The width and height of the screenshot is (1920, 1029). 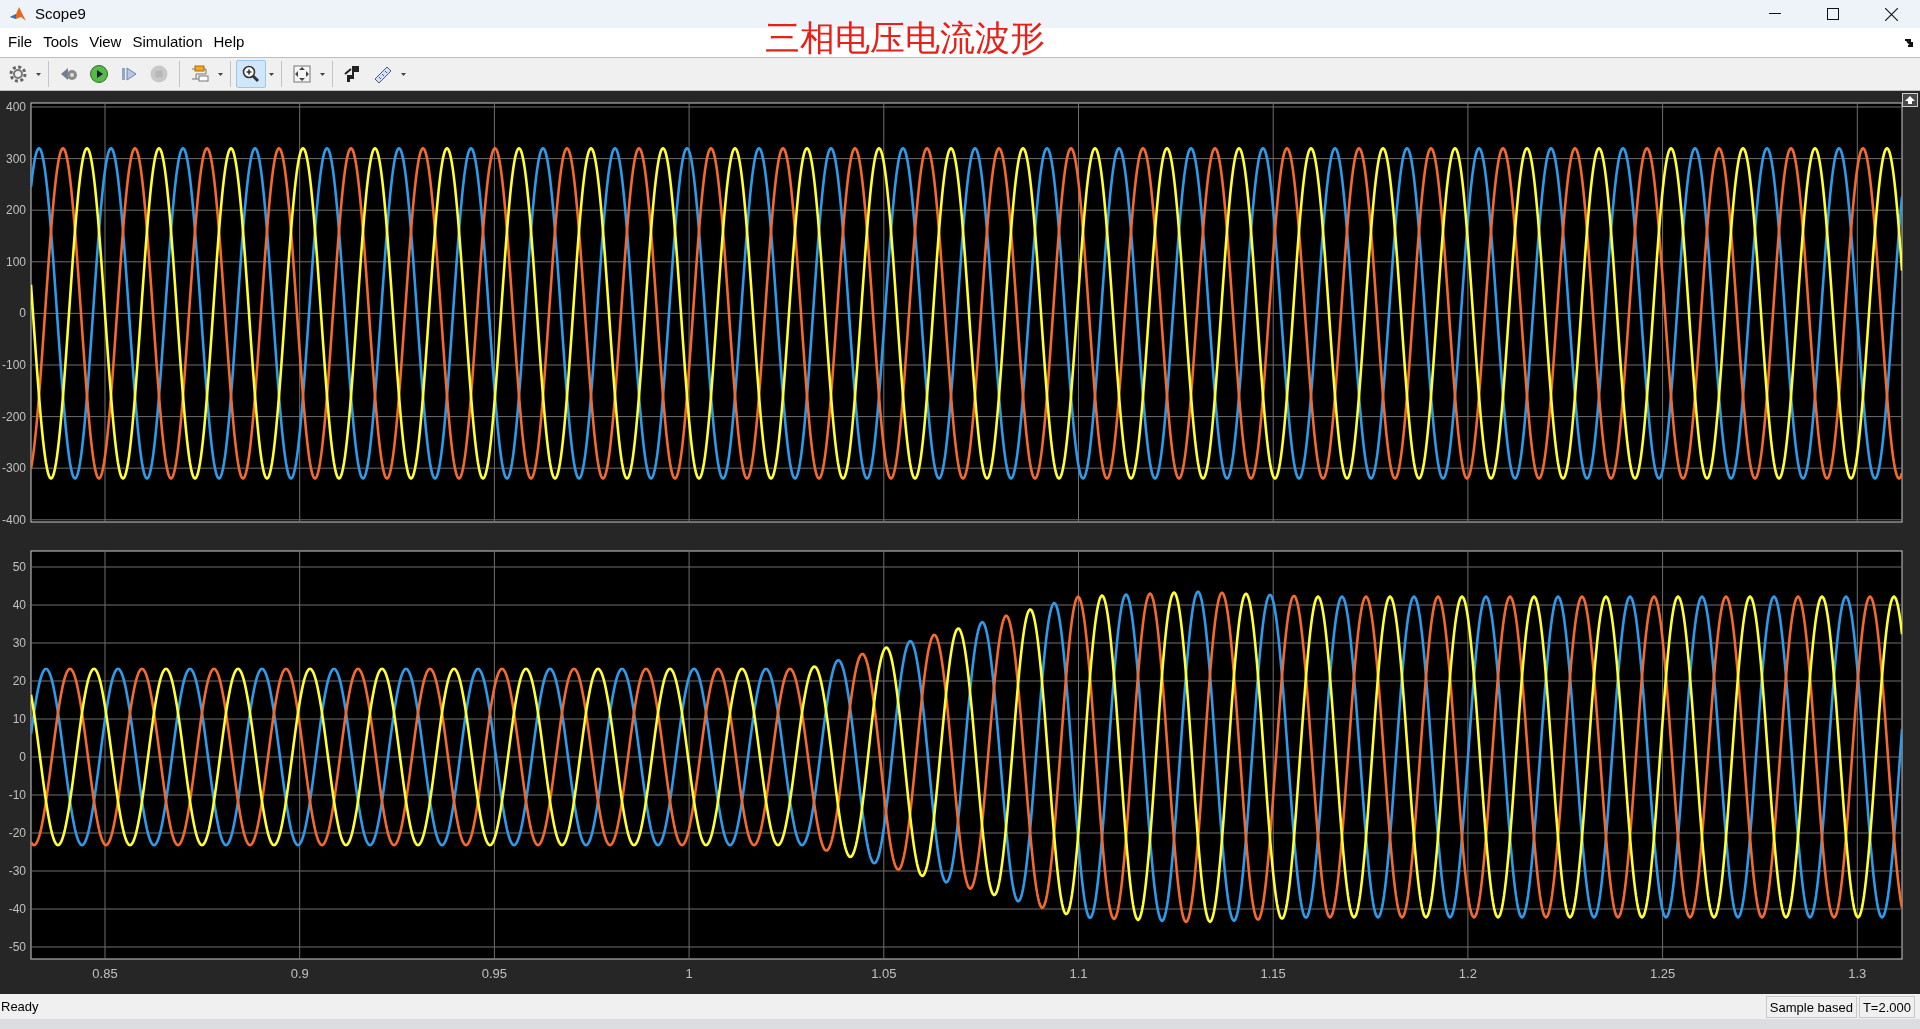 I want to click on y-tick-label: -50, so click(x=17, y=947).